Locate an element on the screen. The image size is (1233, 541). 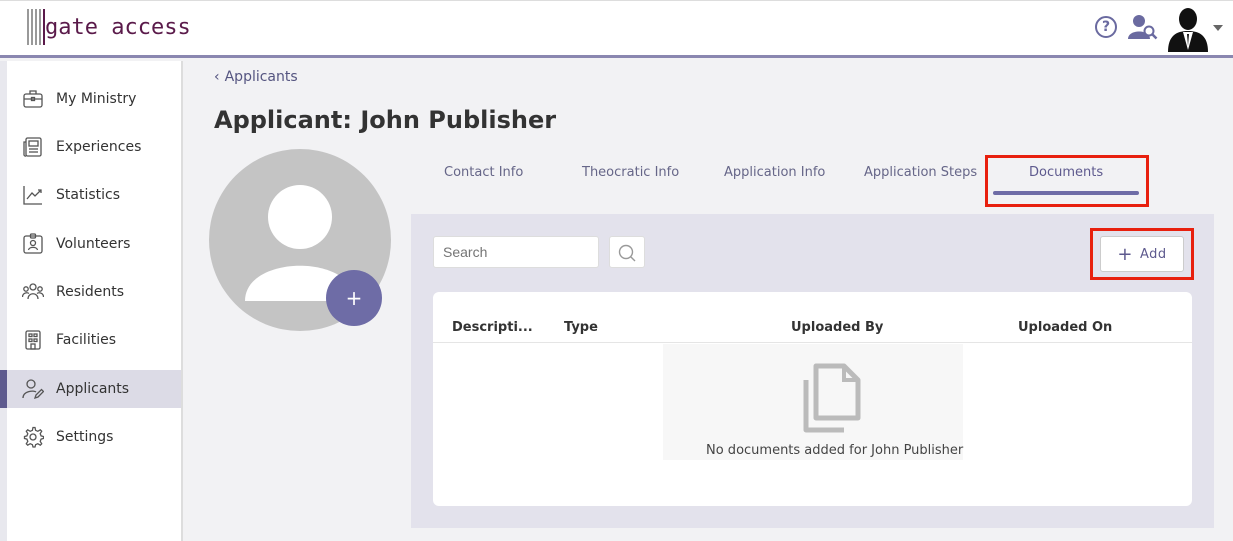
top-header: gate access ? is located at coordinates (616, 29).